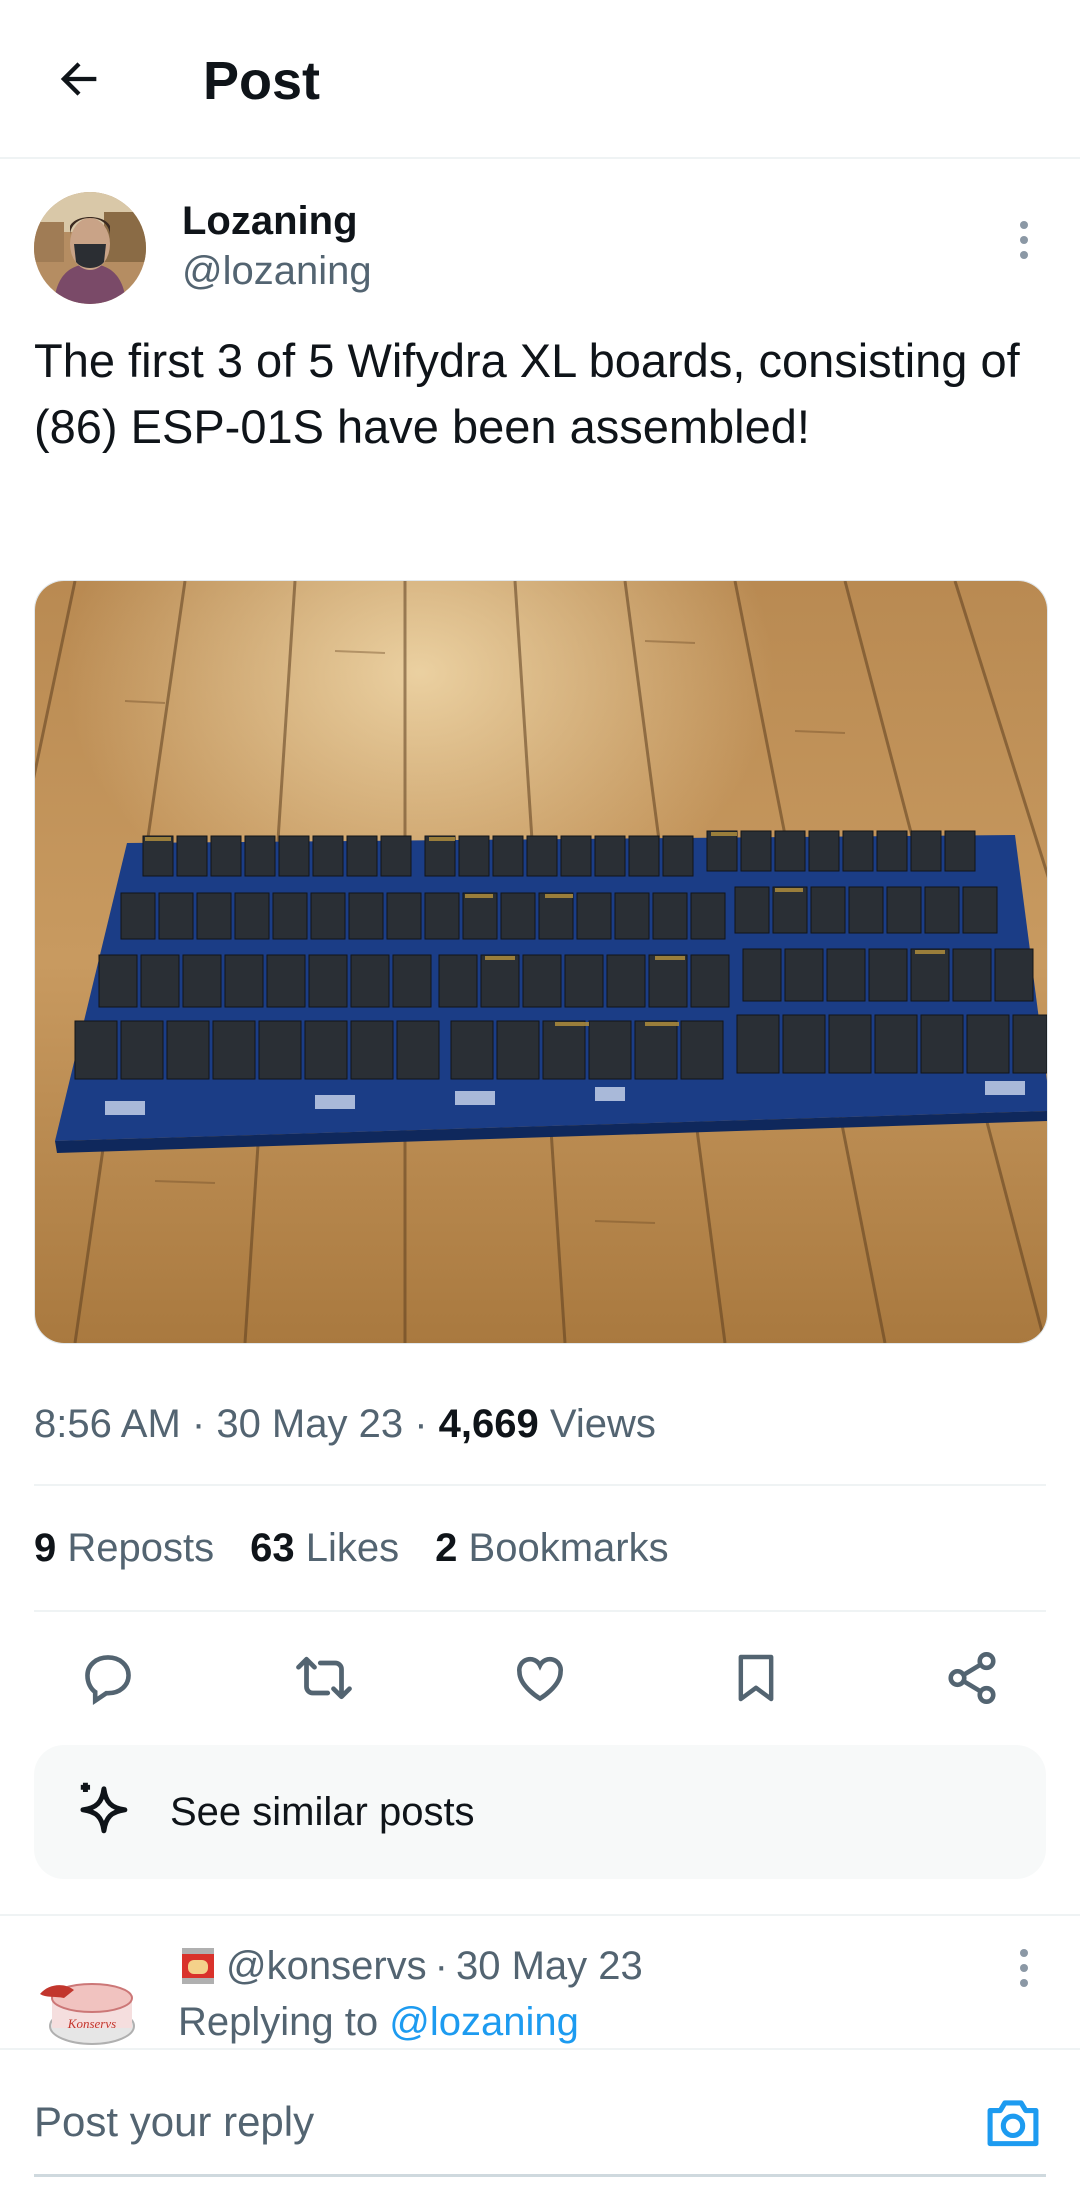 This screenshot has width=1080, height=2192. What do you see at coordinates (1024, 1968) in the screenshot?
I see `reply-more-options-button` at bounding box center [1024, 1968].